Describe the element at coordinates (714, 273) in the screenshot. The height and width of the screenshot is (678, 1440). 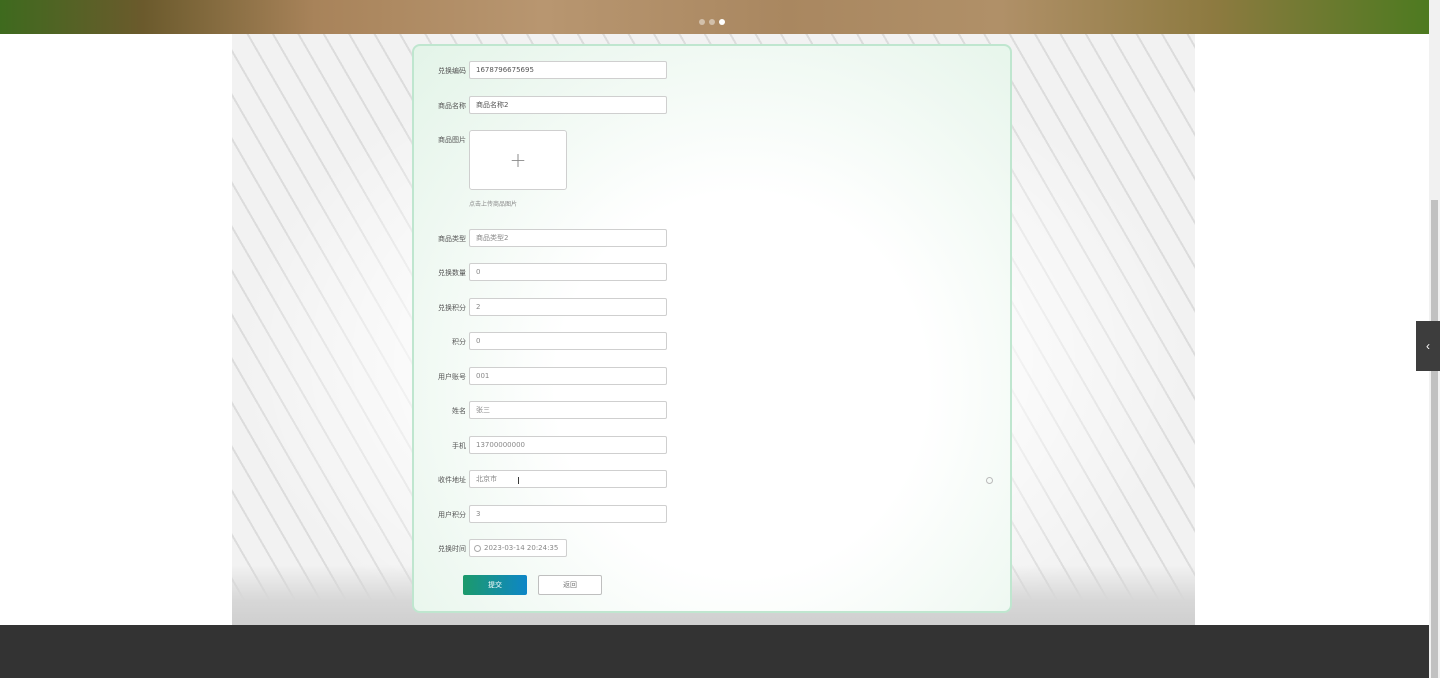
I see `row-exchange-qty: 兑换数量` at that location.